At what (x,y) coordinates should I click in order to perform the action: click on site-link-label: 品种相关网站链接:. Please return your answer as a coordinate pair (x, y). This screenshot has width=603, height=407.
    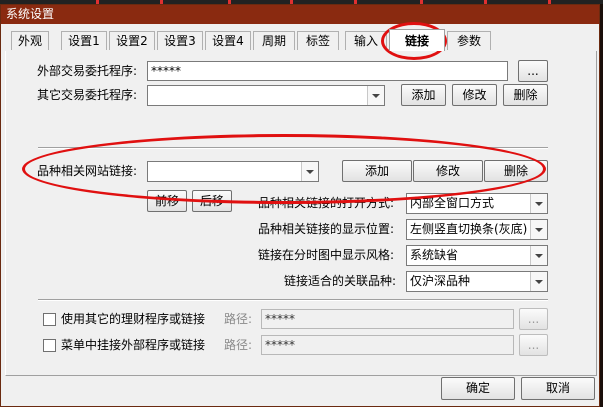
    Looking at the image, I should click on (87, 171).